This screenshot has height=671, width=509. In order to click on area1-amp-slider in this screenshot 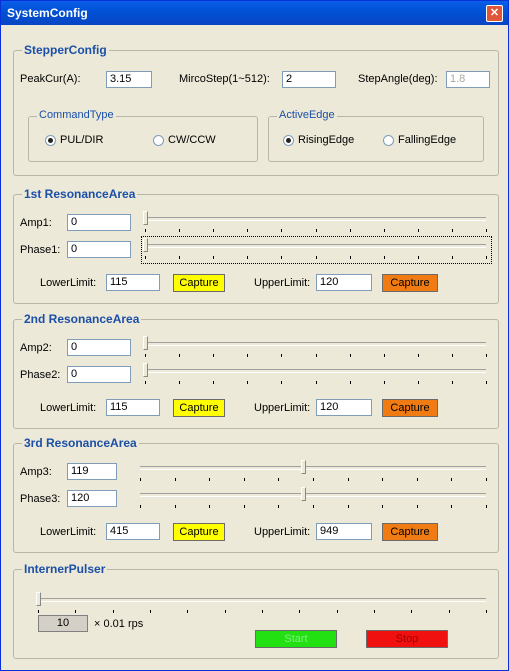, I will do `click(315, 222)`.